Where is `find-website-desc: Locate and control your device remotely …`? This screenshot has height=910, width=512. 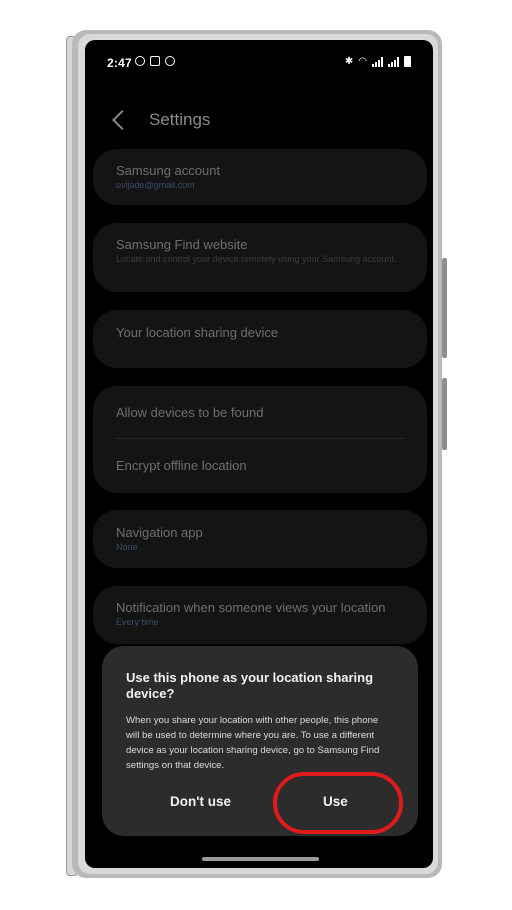
find-website-desc: Locate and control your device remotely … is located at coordinates (256, 259).